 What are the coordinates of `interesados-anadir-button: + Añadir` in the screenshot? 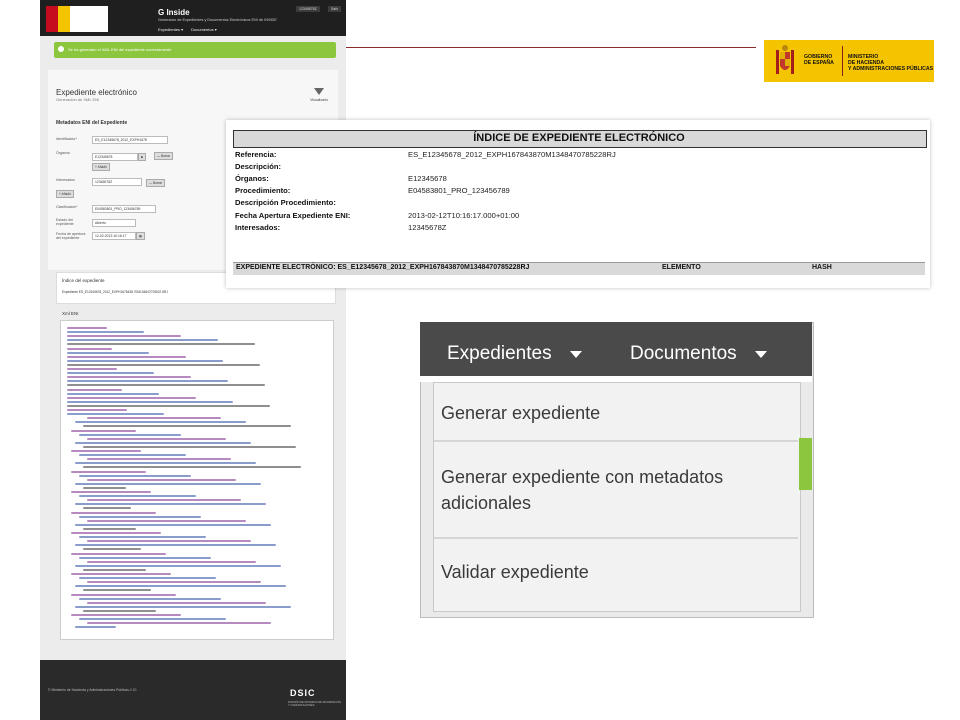 It's located at (65, 194).